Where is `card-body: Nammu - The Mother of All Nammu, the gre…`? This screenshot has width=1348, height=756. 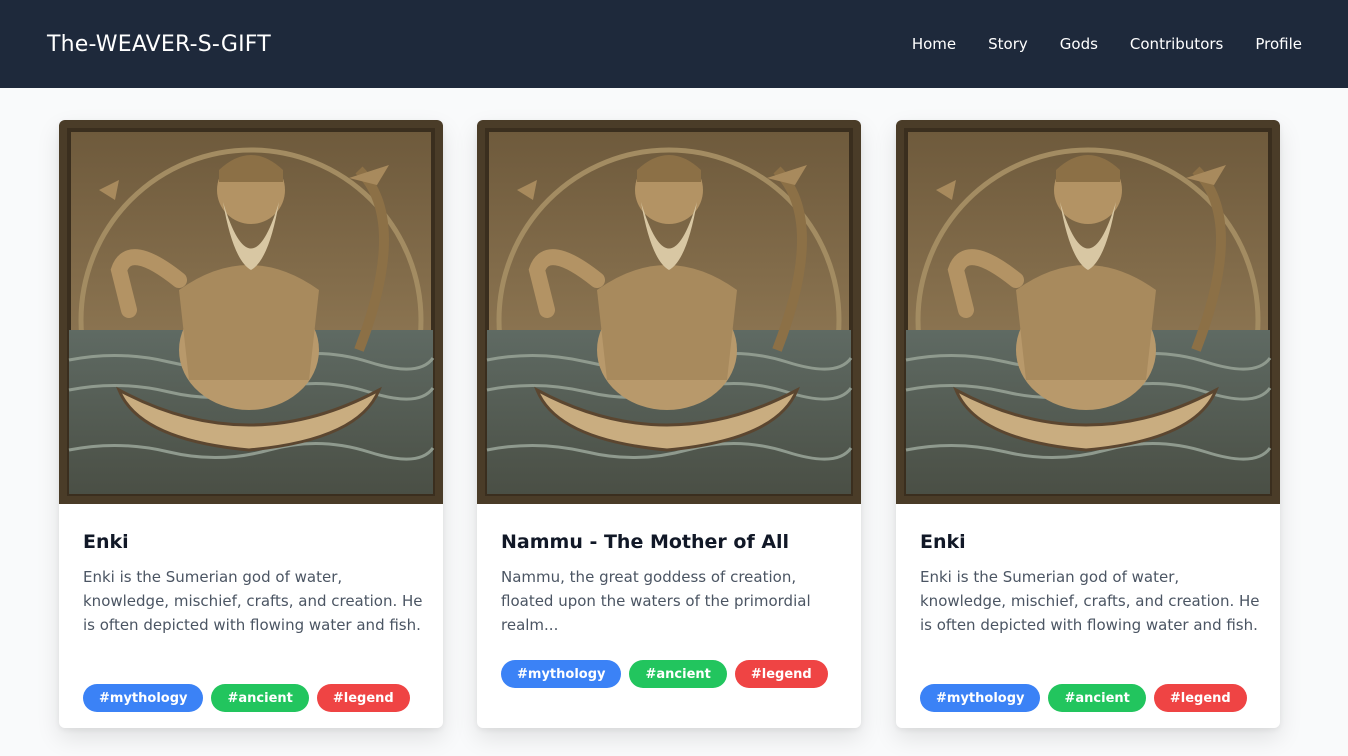
card-body: Nammu - The Mother of All Nammu, the gre… is located at coordinates (669, 616).